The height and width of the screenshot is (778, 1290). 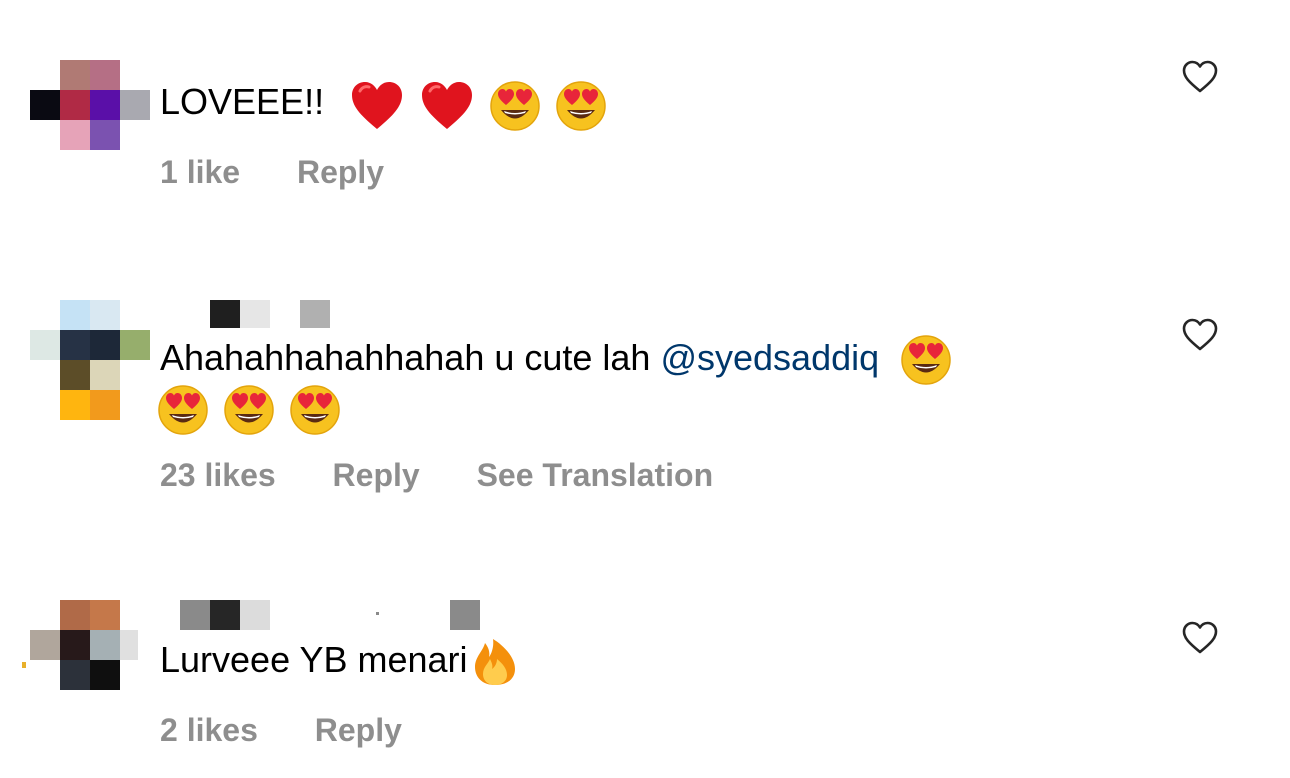 What do you see at coordinates (495, 662) in the screenshot?
I see `fire-icon` at bounding box center [495, 662].